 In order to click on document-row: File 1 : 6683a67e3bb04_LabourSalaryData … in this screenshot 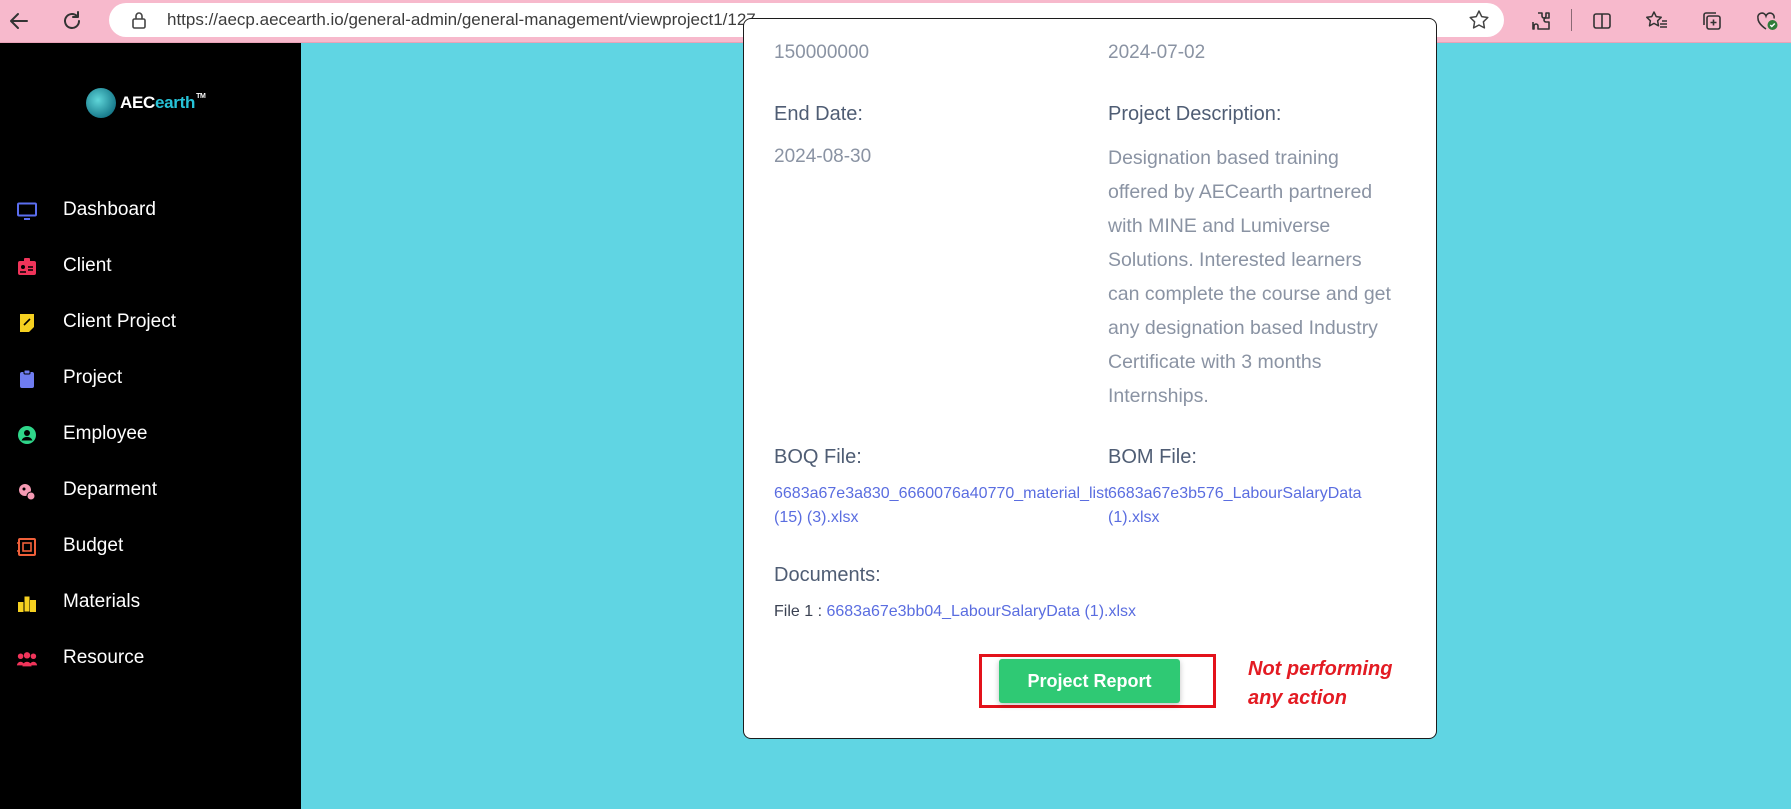, I will do `click(955, 612)`.